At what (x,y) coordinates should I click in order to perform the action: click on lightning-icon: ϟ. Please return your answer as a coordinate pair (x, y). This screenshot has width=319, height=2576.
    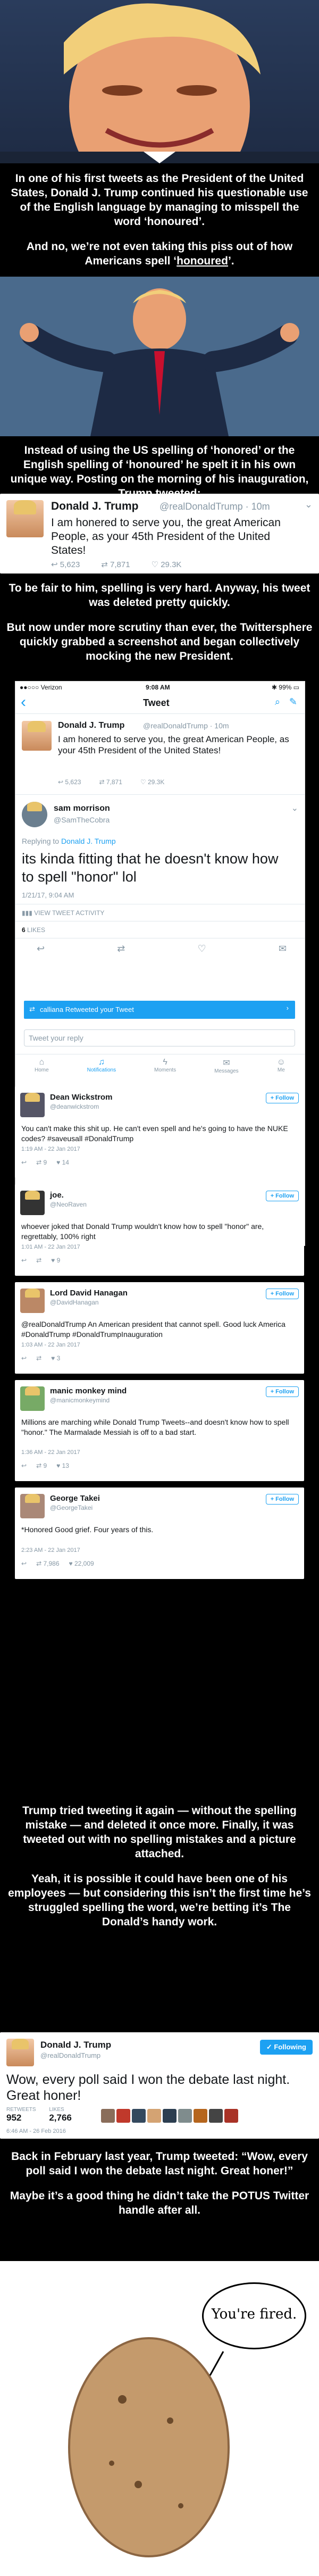
    Looking at the image, I should click on (165, 1062).